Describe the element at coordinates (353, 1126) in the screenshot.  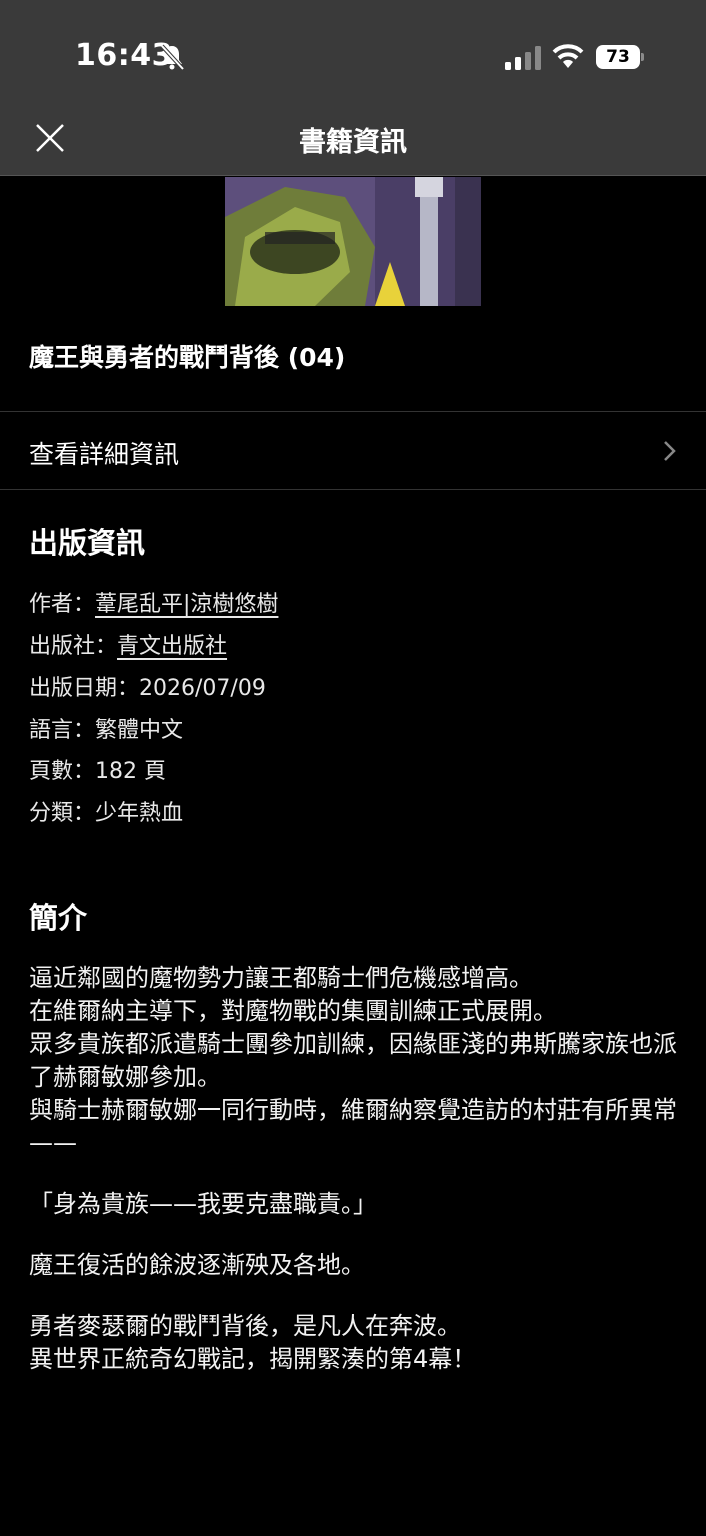
I see `intro-paragraph: 與騎士赫爾敏娜一同行動時，維爾納察覺造訪的村莊有所異常——` at that location.